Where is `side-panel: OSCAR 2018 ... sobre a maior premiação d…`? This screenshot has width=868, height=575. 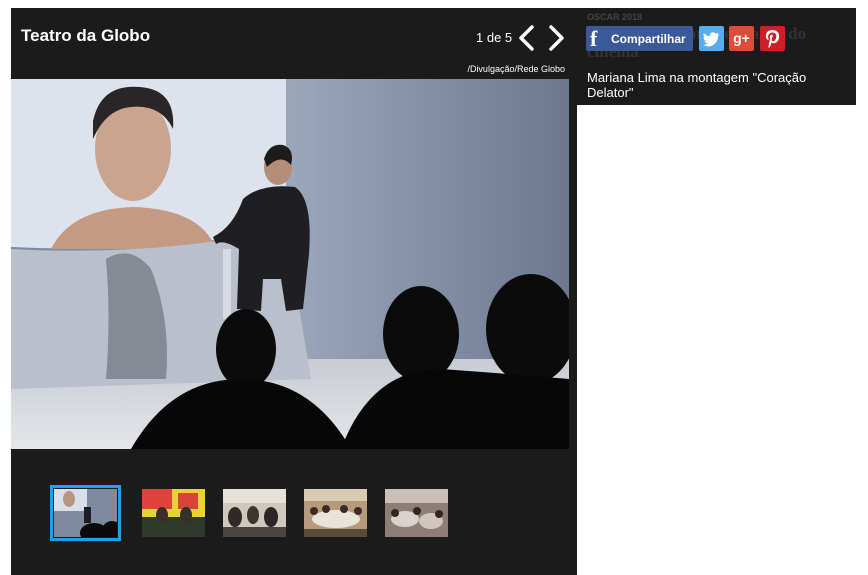 side-panel: OSCAR 2018 ... sobre a maior premiação d… is located at coordinates (716, 56).